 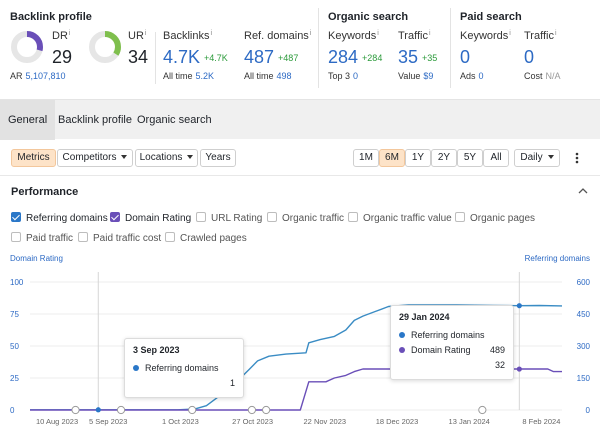 What do you see at coordinates (414, 36) in the screenshot?
I see `organic-traffic-label: Traffici` at bounding box center [414, 36].